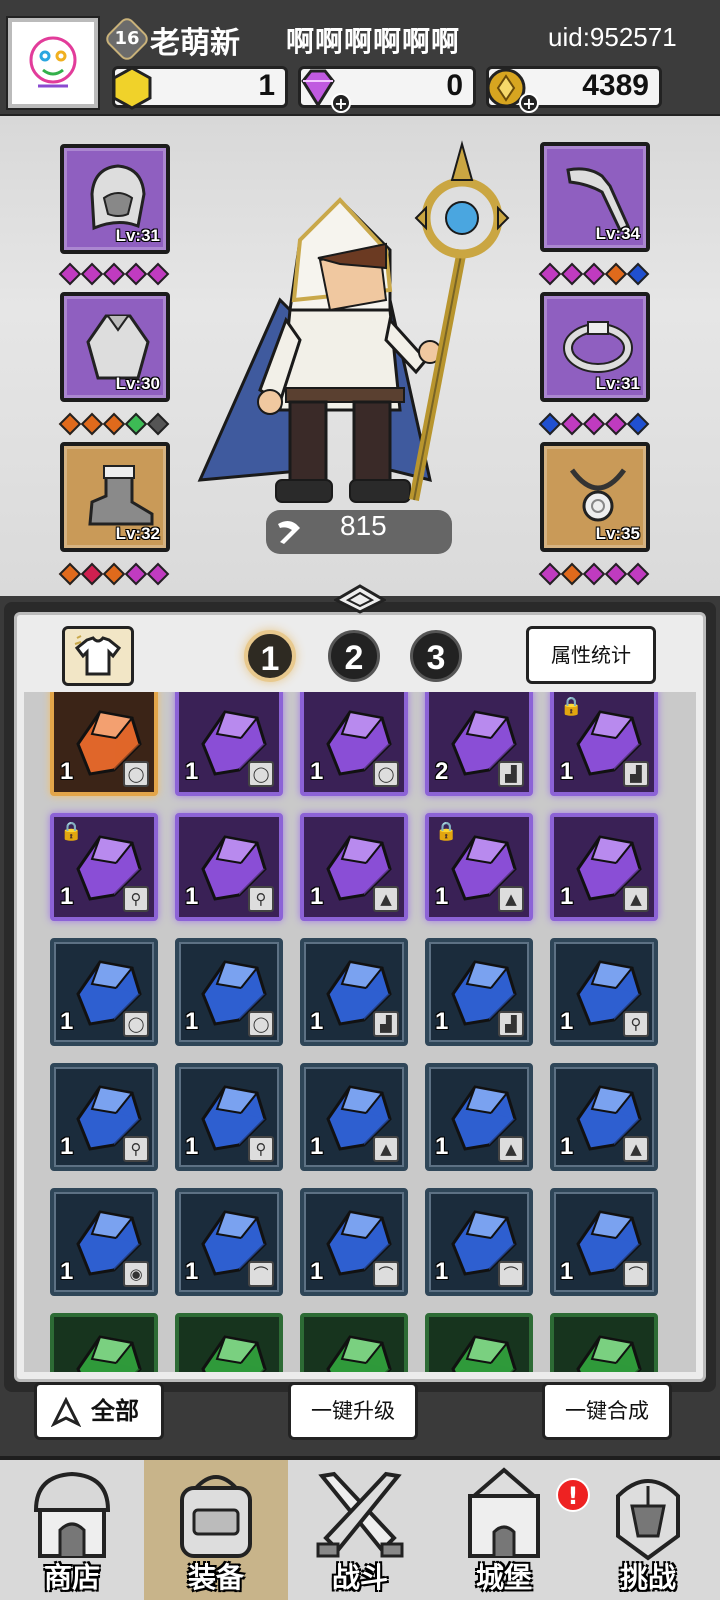 The height and width of the screenshot is (1600, 720). I want to click on add-coin-button: +, so click(529, 103).